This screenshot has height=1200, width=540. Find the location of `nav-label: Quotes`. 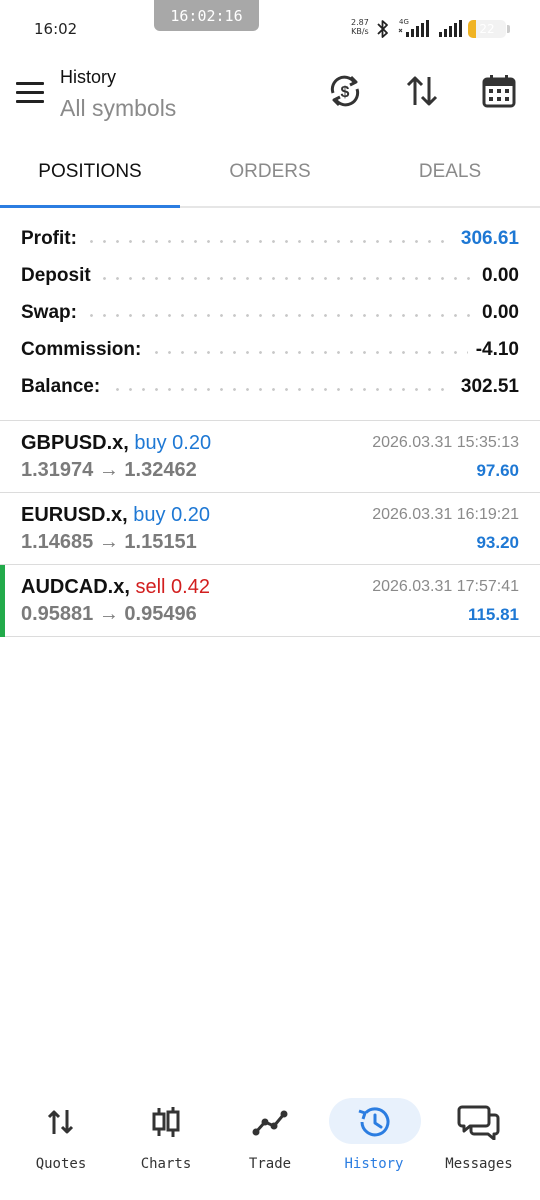

nav-label: Quotes is located at coordinates (61, 1164).